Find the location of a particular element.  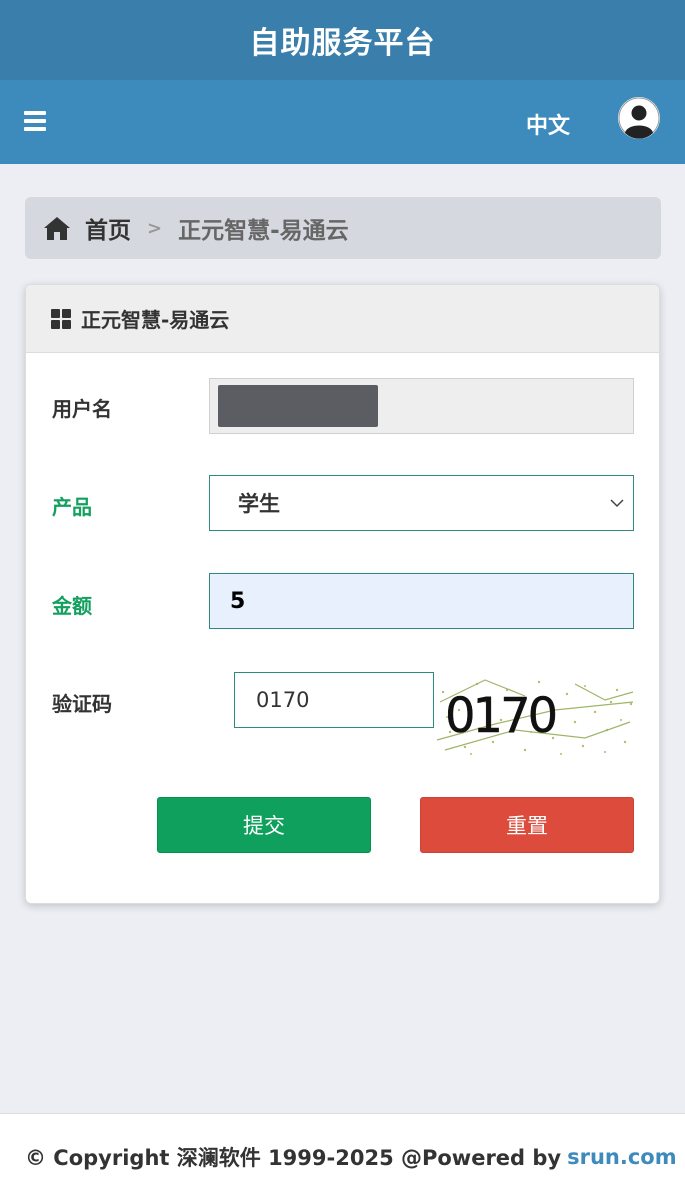

reset-button: 重置 is located at coordinates (527, 825).